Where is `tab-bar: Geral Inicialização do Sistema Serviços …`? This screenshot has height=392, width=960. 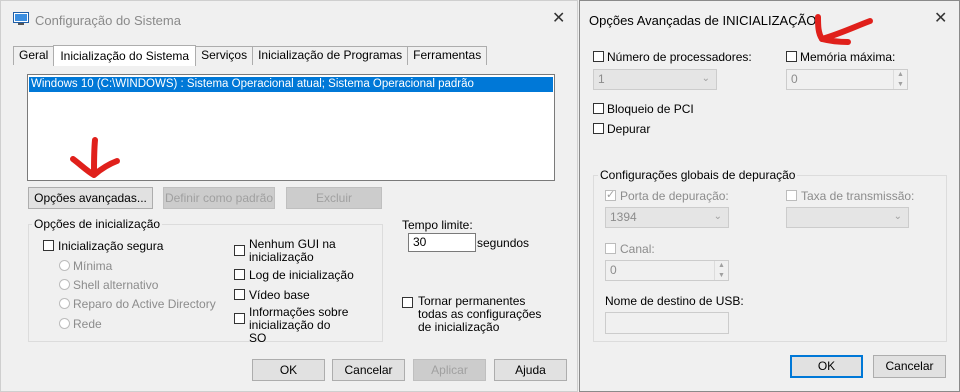
tab-bar: Geral Inicialização do Sistema Serviços … is located at coordinates (250, 55).